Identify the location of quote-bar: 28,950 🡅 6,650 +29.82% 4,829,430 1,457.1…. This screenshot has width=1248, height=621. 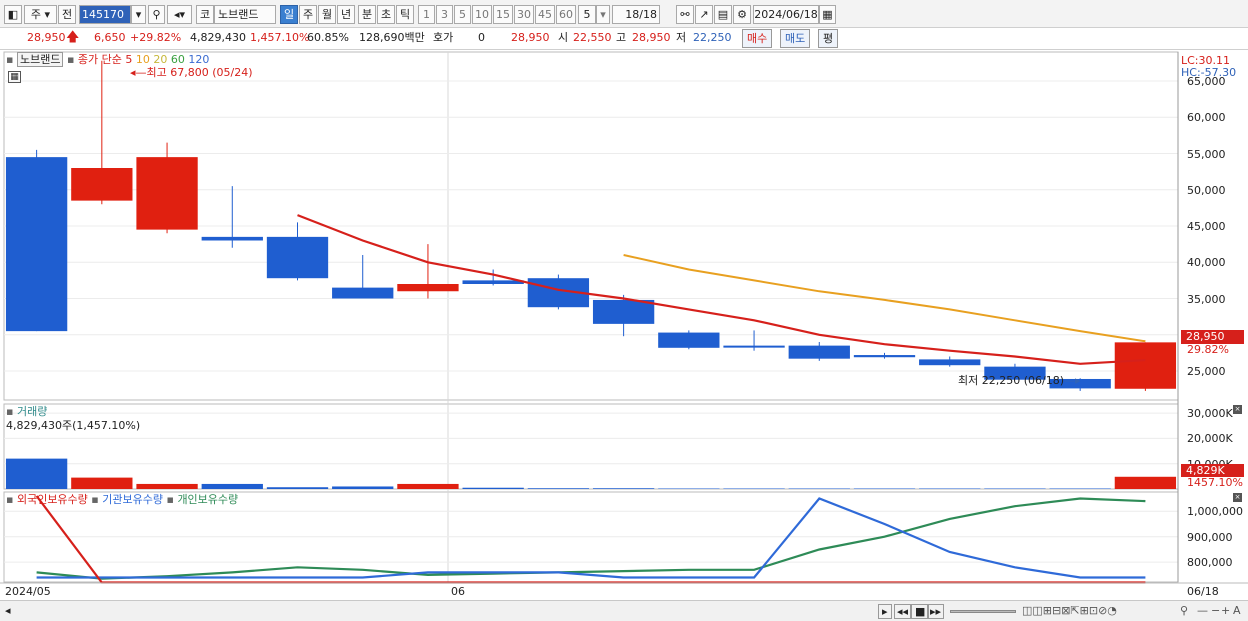
(624, 39).